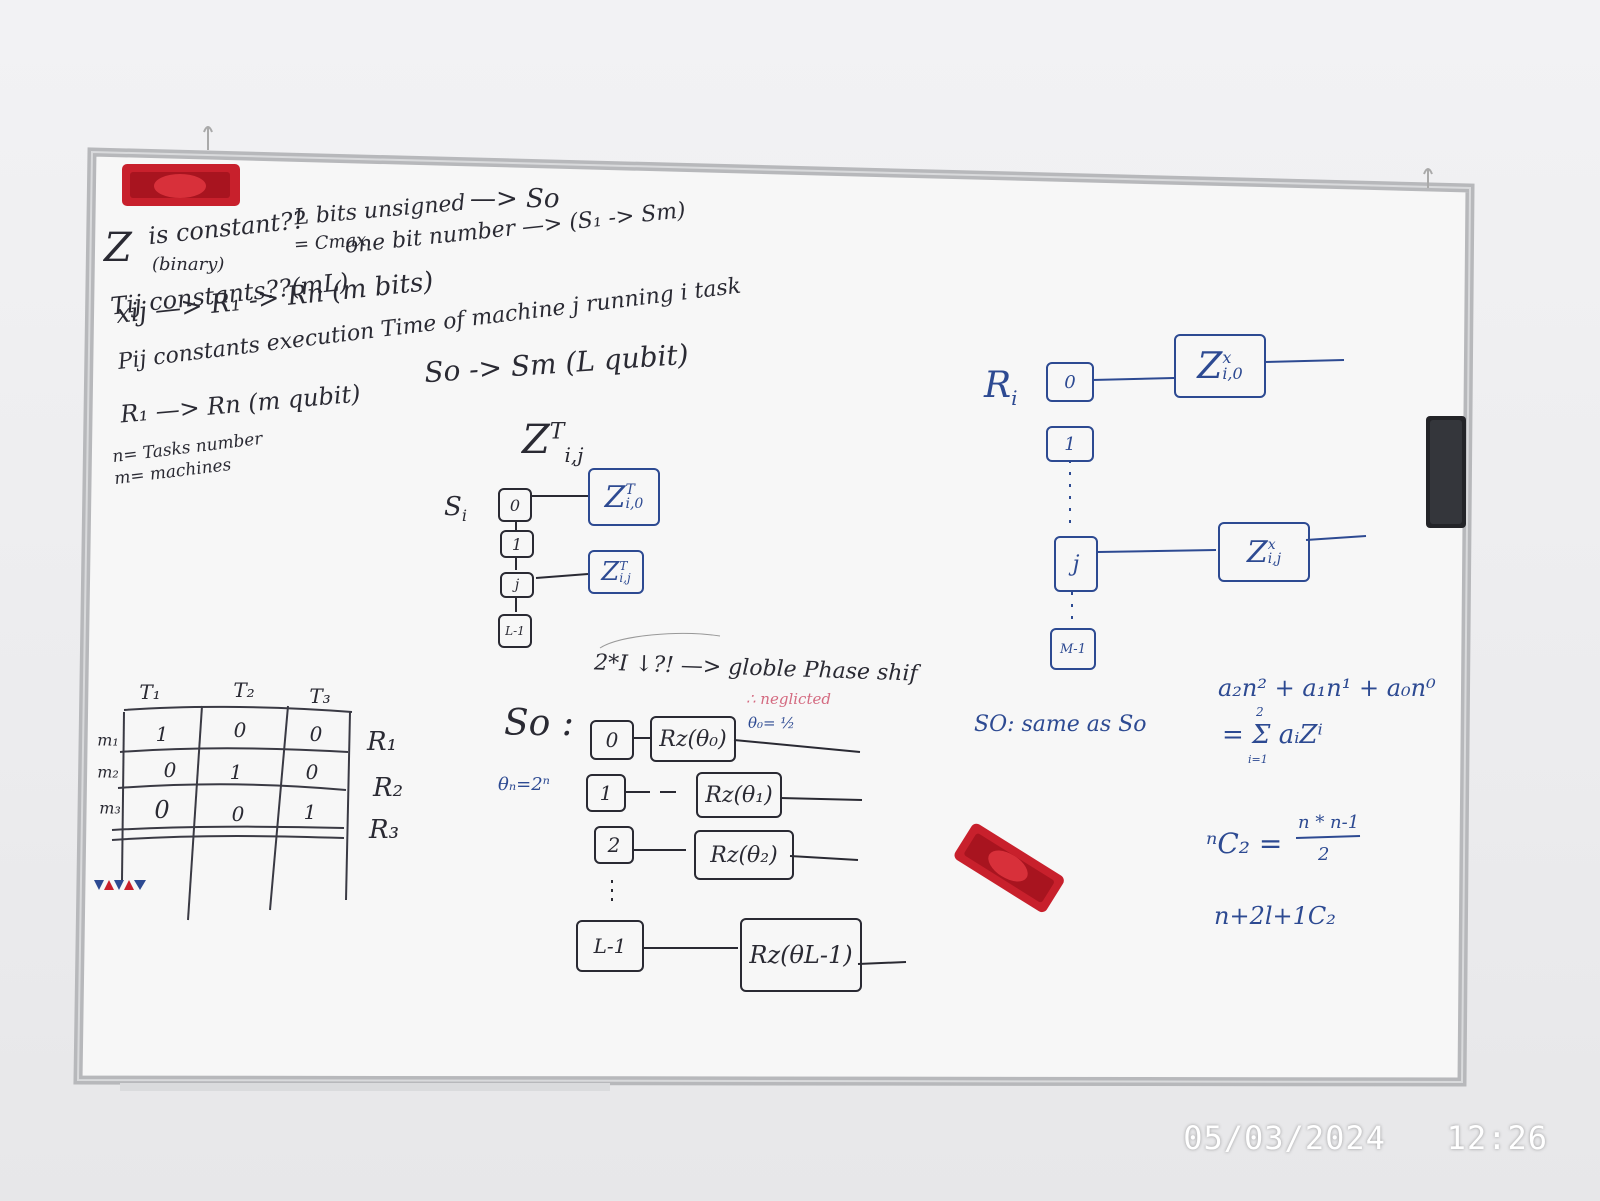 The height and width of the screenshot is (1201, 1600). What do you see at coordinates (1070, 382) in the screenshot?
I see `ri-cell-0: 0` at bounding box center [1070, 382].